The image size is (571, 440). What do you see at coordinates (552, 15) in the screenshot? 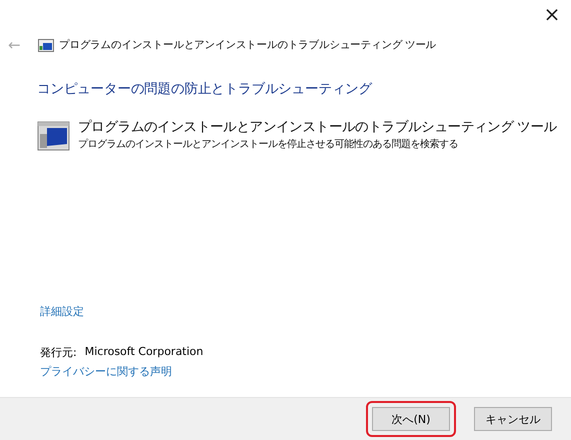
I see `close-button: ×` at bounding box center [552, 15].